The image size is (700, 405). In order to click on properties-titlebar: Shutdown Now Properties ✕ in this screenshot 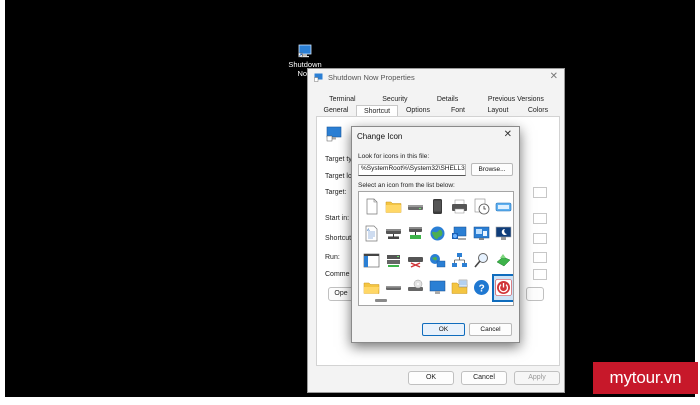, I will do `click(436, 78)`.